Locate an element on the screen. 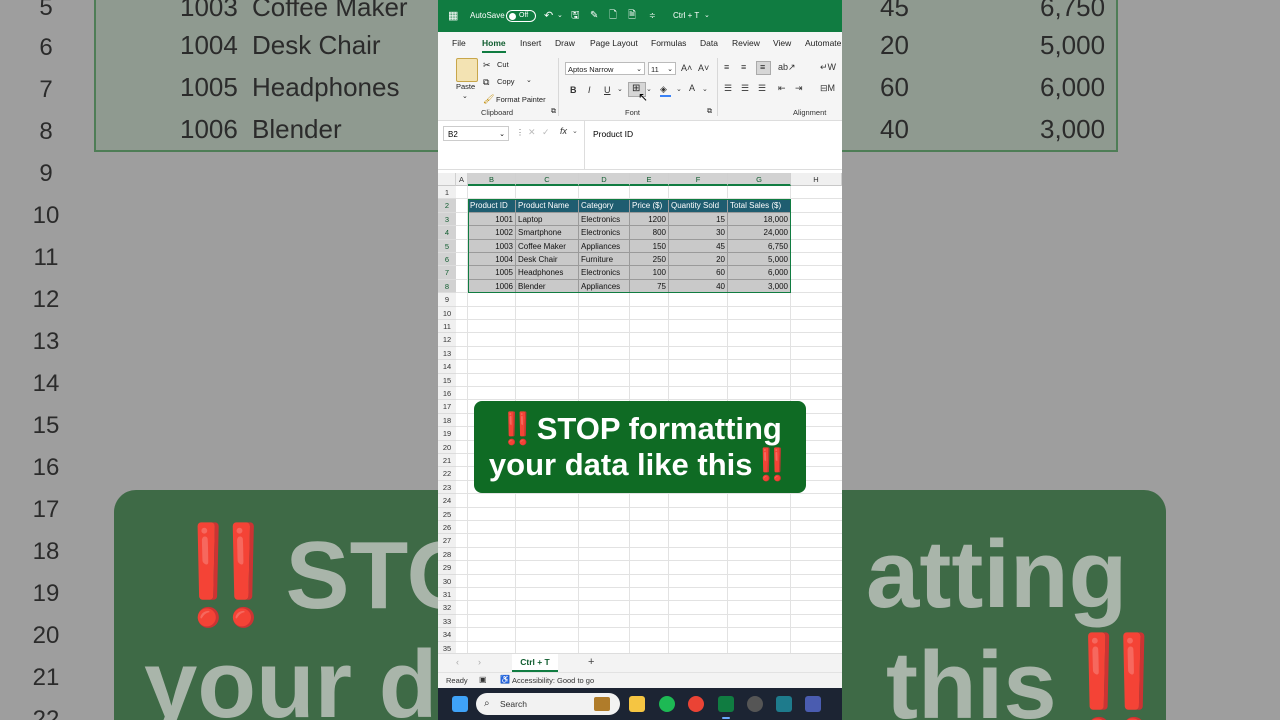  table-header-cell: Quantity Sold is located at coordinates (698, 206).